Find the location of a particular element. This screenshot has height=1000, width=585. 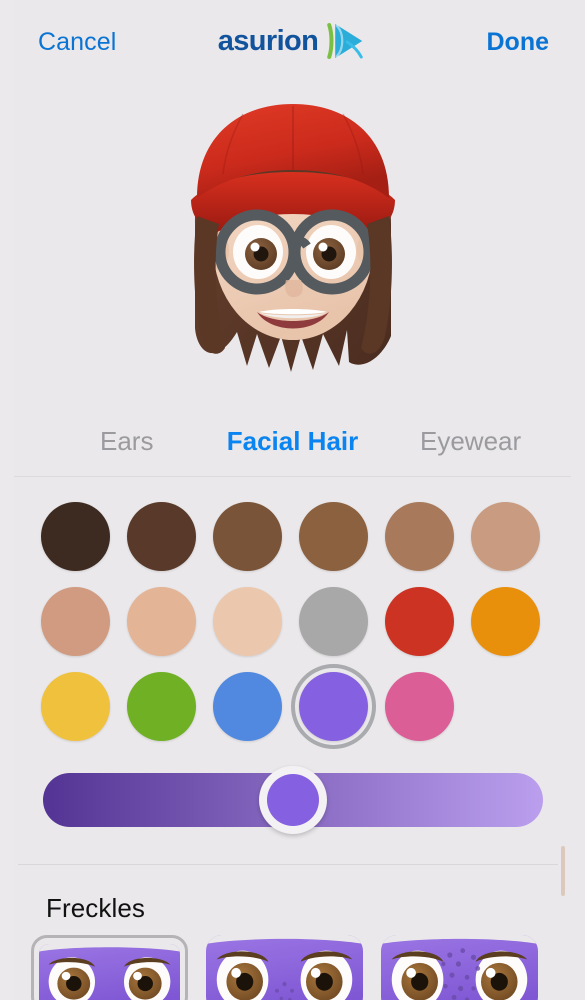

freckles-section-title: Freckles is located at coordinates (96, 908).